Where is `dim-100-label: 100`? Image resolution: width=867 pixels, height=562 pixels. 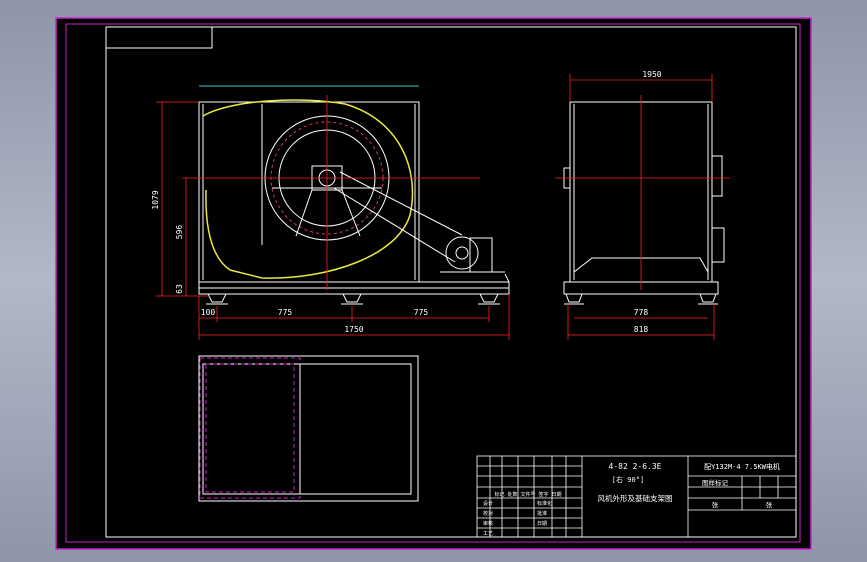
dim-100-label: 100 is located at coordinates (208, 312).